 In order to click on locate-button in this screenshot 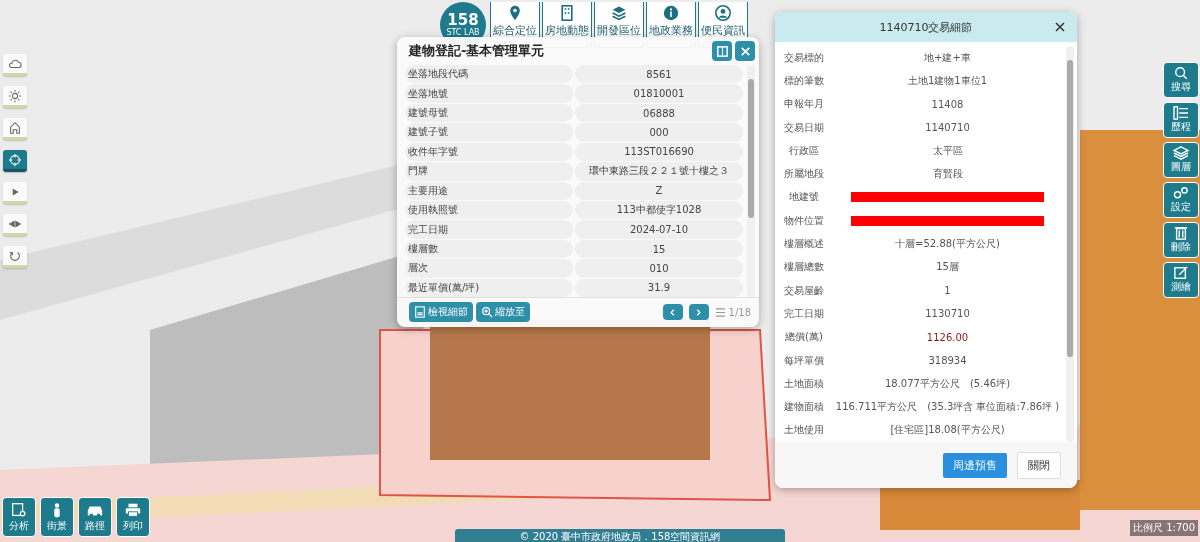, I will do `click(15, 161)`.